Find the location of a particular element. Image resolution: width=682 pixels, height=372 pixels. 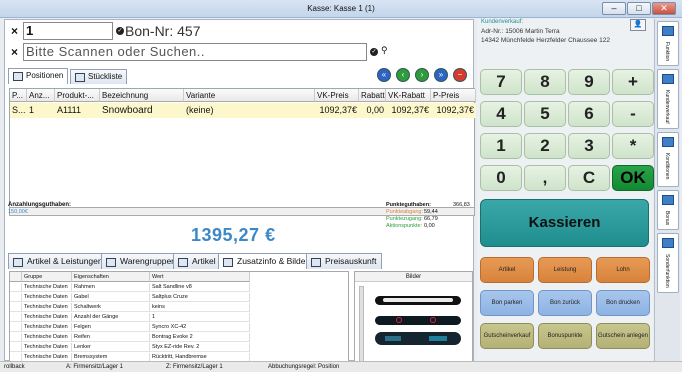

tab-artikel-leistungen: Artikel & Leistungen is located at coordinates (58, 261).